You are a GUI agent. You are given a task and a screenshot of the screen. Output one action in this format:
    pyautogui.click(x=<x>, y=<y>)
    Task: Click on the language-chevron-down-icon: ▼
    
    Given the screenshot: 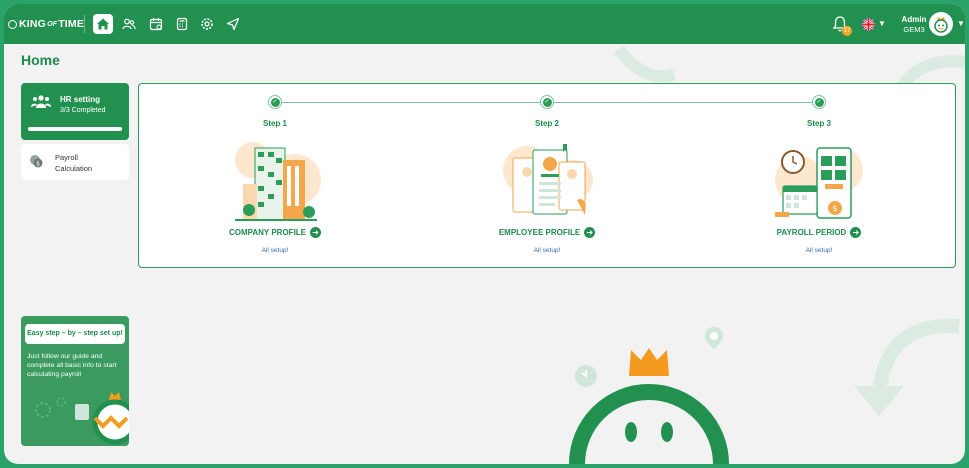 What is the action you would take?
    pyautogui.click(x=882, y=23)
    